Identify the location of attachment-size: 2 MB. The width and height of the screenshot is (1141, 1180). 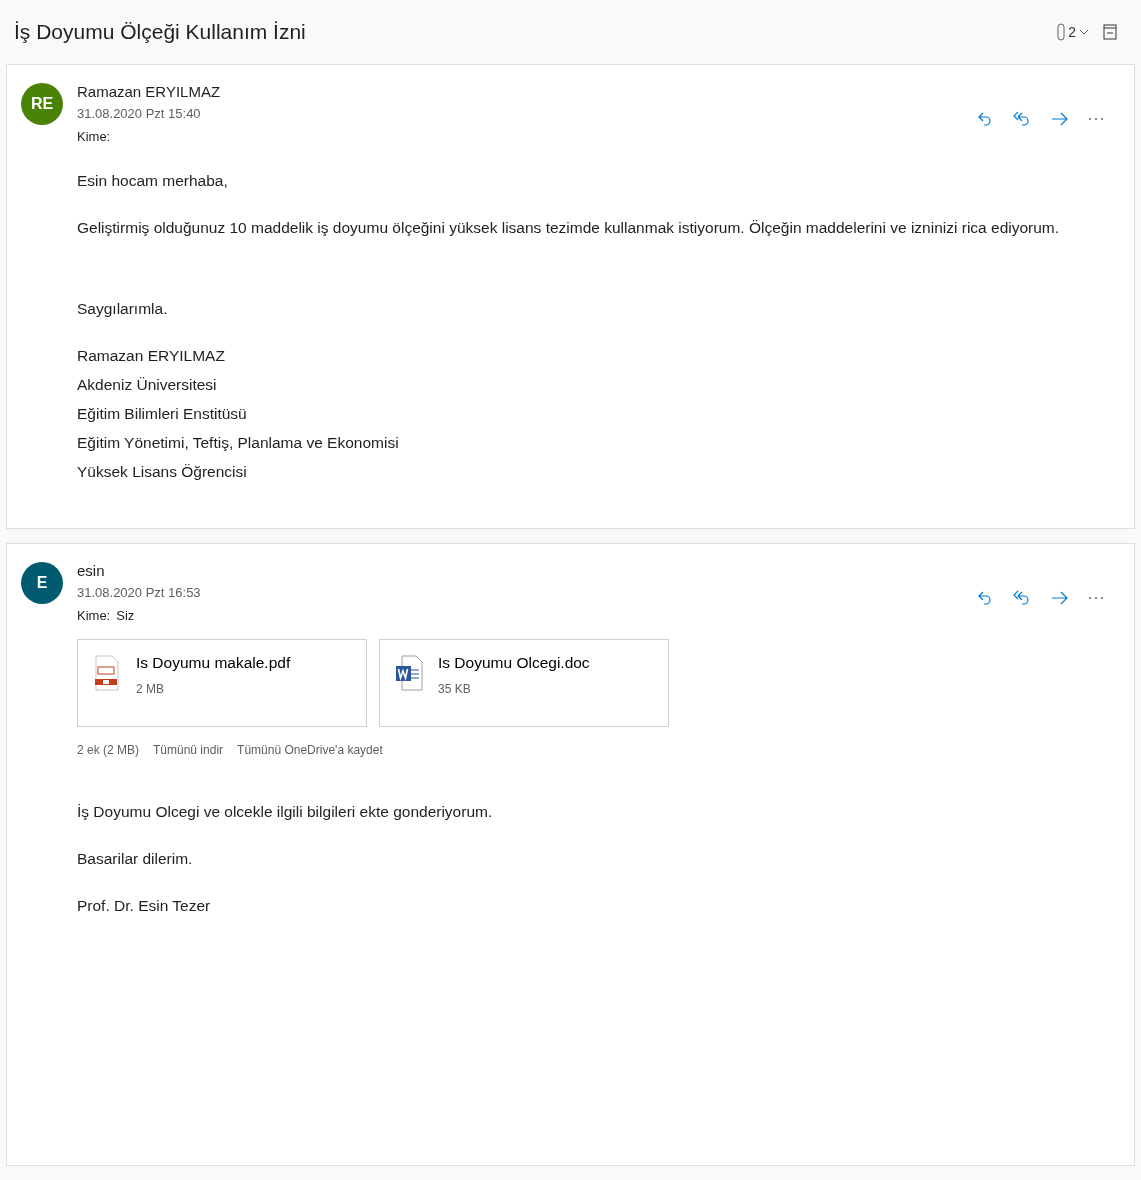
(150, 689).